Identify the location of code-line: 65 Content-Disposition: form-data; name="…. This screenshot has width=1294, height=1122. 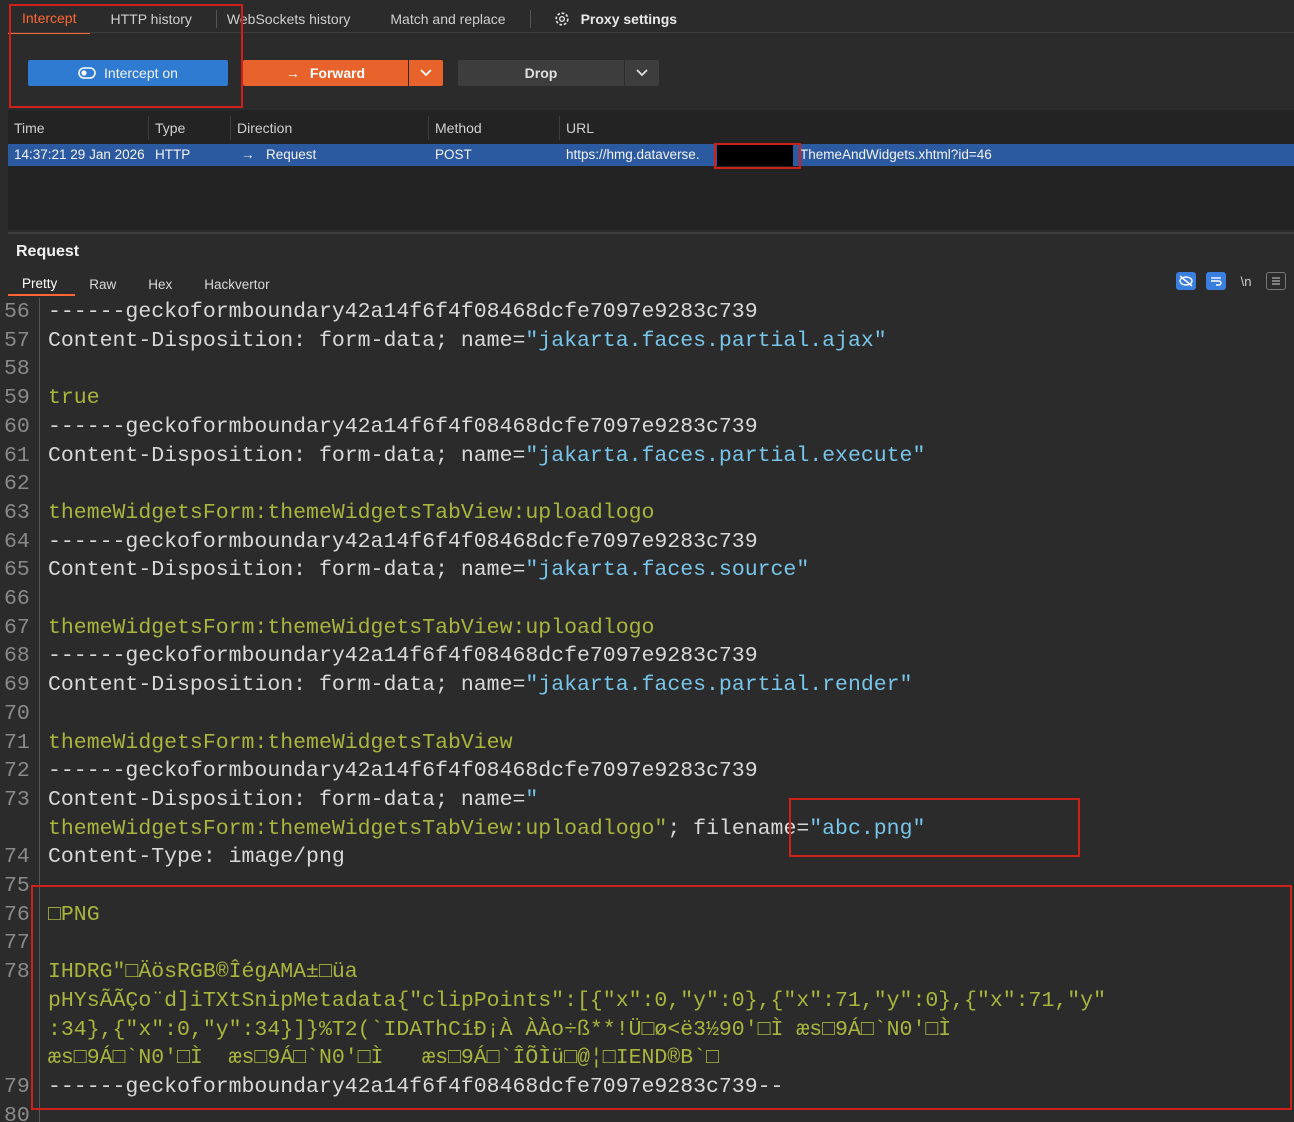
(647, 570).